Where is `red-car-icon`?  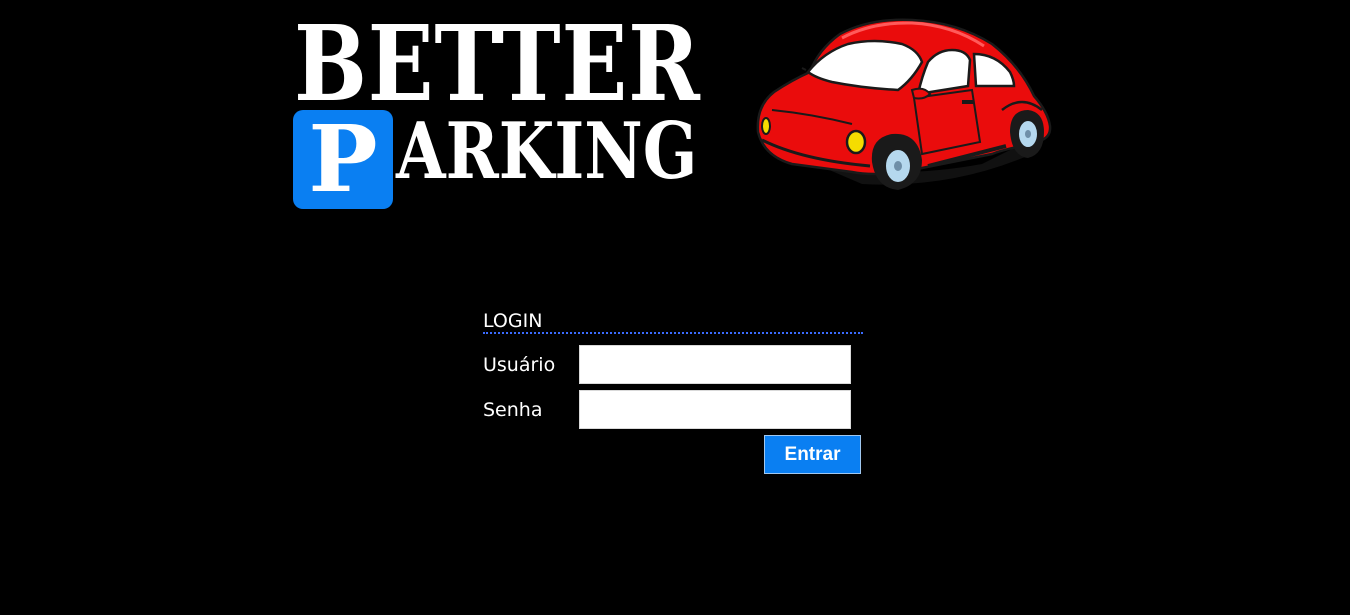
red-car-icon is located at coordinates (904, 104).